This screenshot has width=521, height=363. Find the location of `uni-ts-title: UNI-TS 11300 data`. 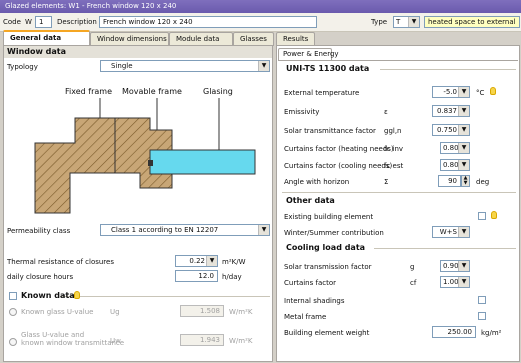

uni-ts-title: UNI-TS 11300 data is located at coordinates (328, 68).